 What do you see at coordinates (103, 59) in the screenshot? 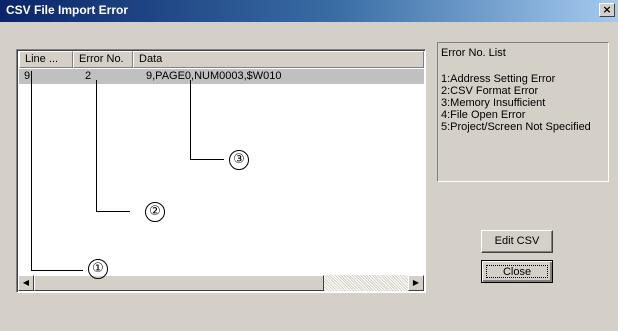
I see `column-header-error-no: Error No.` at bounding box center [103, 59].